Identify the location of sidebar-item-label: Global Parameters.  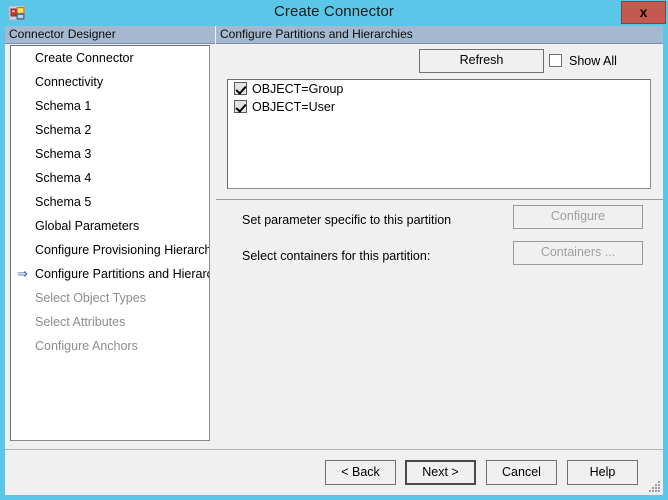
(87, 226).